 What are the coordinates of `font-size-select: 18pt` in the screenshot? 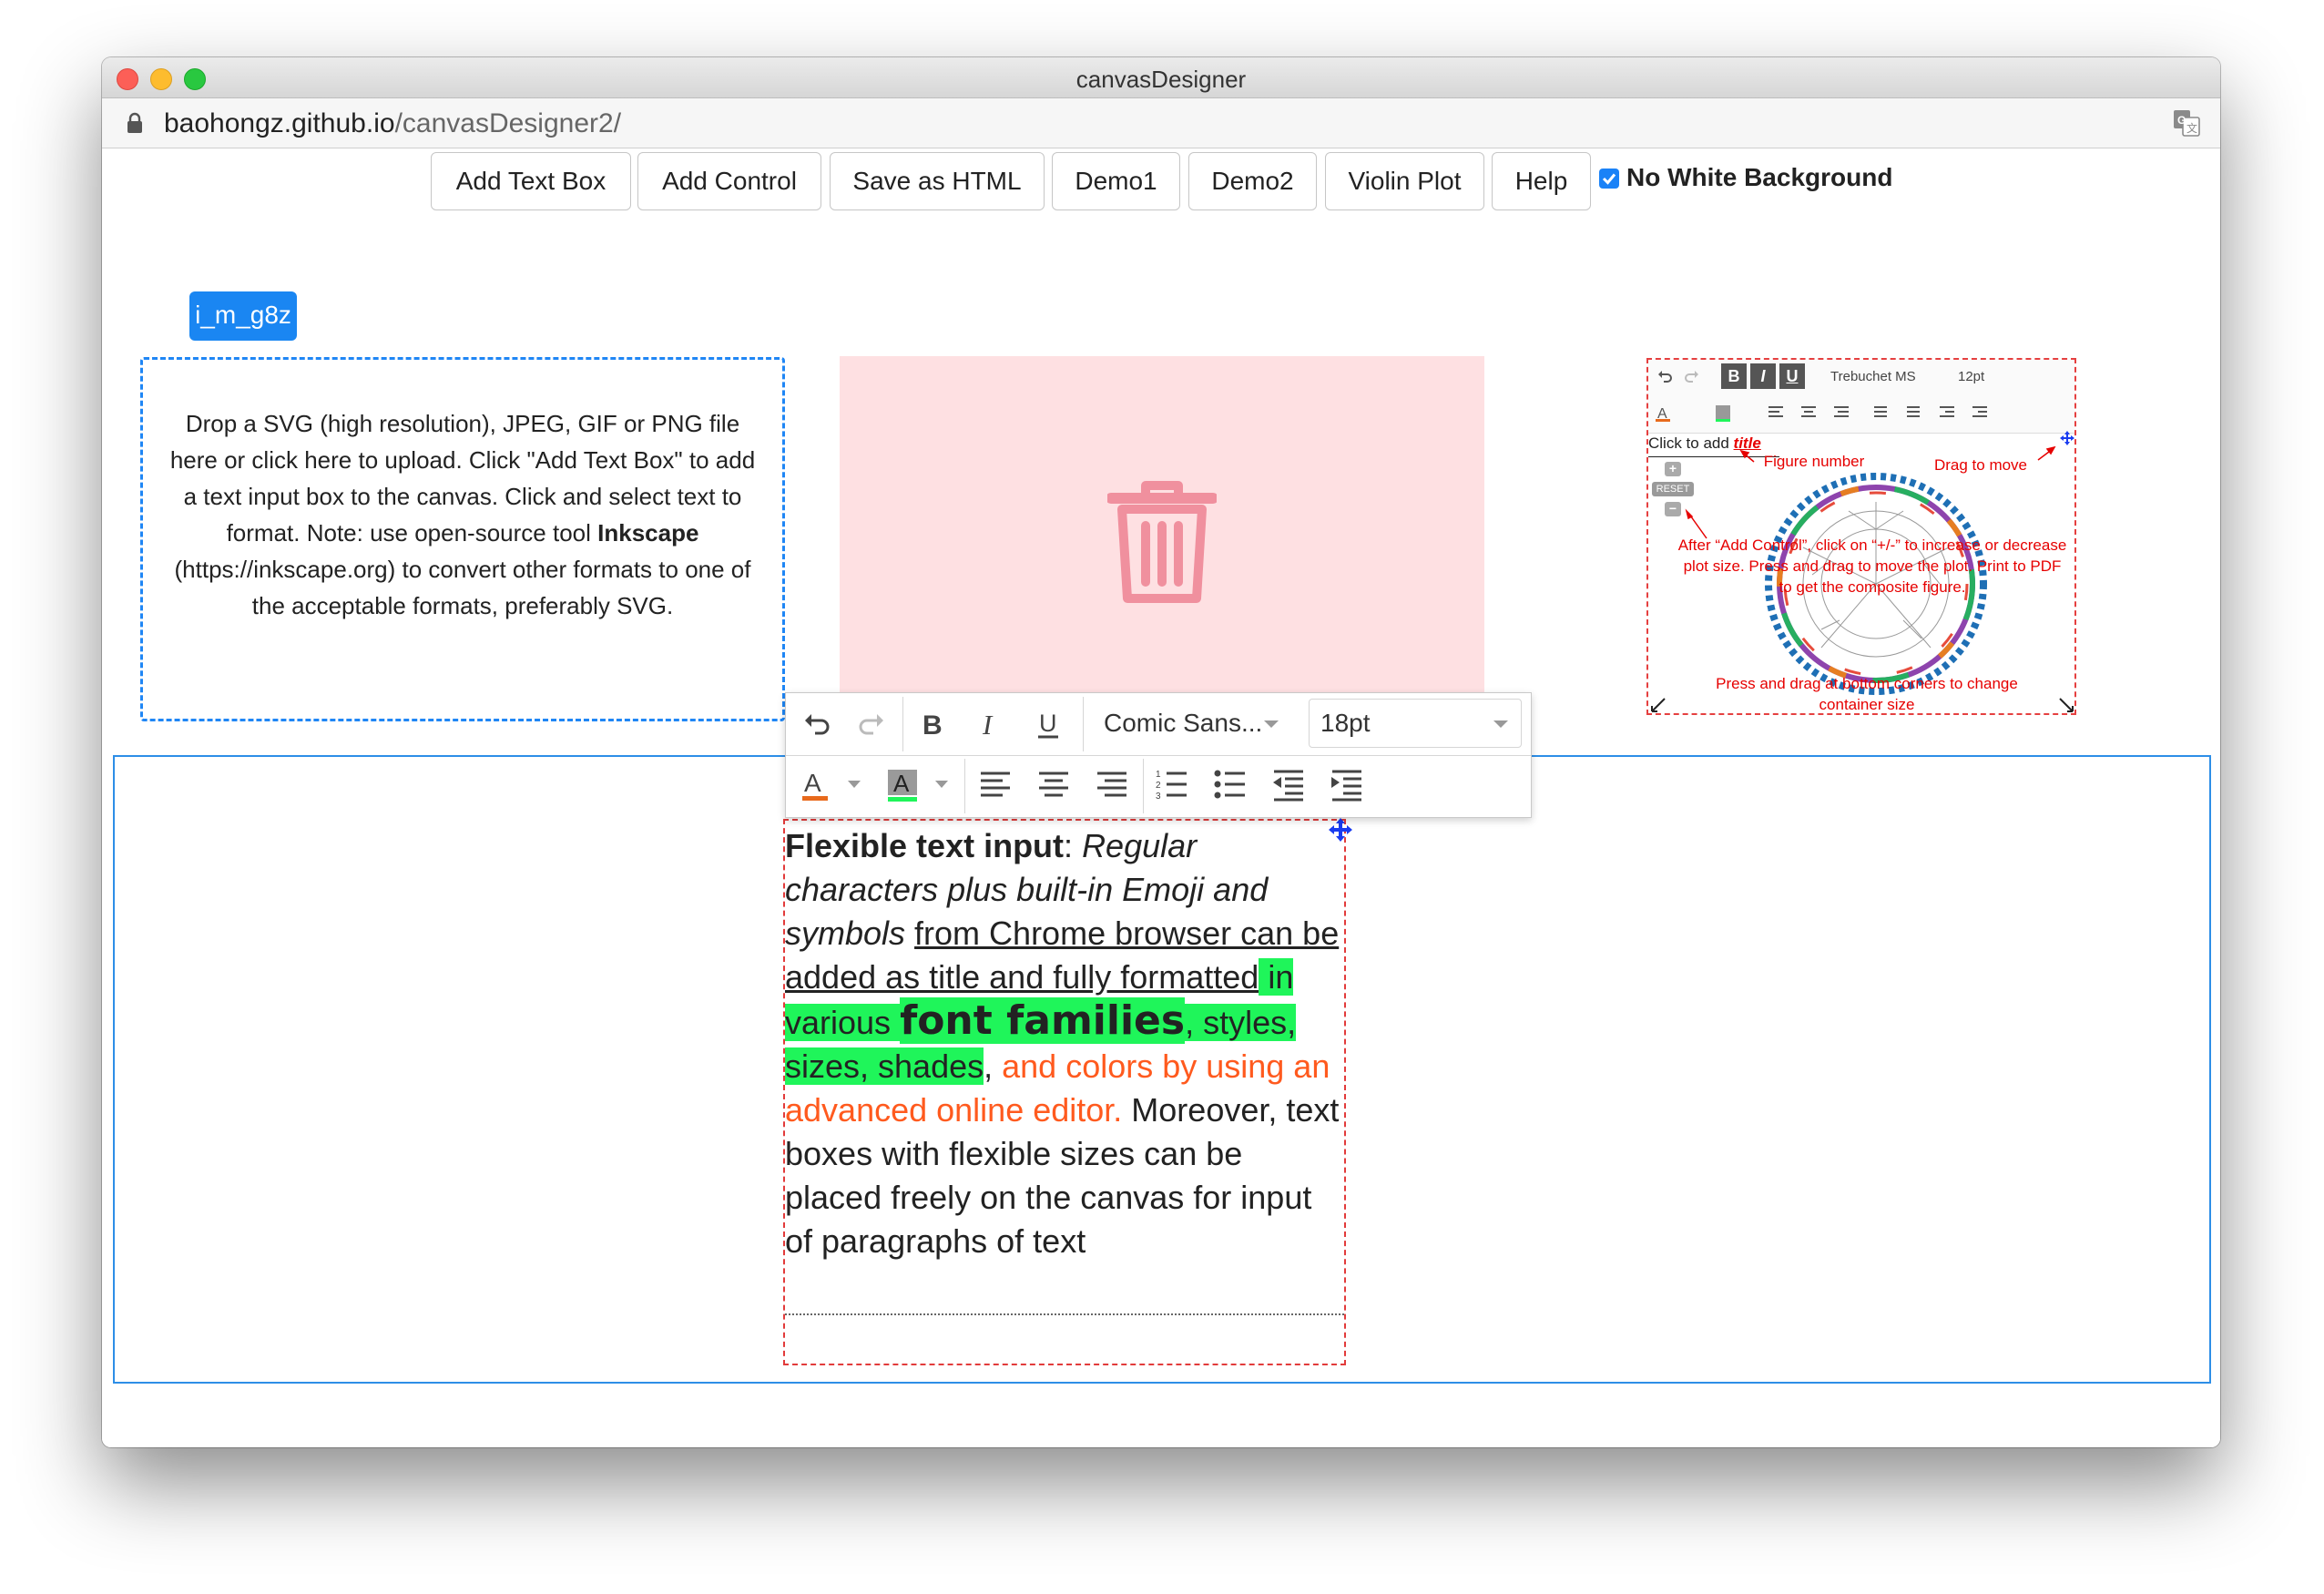 It's located at (1415, 723).